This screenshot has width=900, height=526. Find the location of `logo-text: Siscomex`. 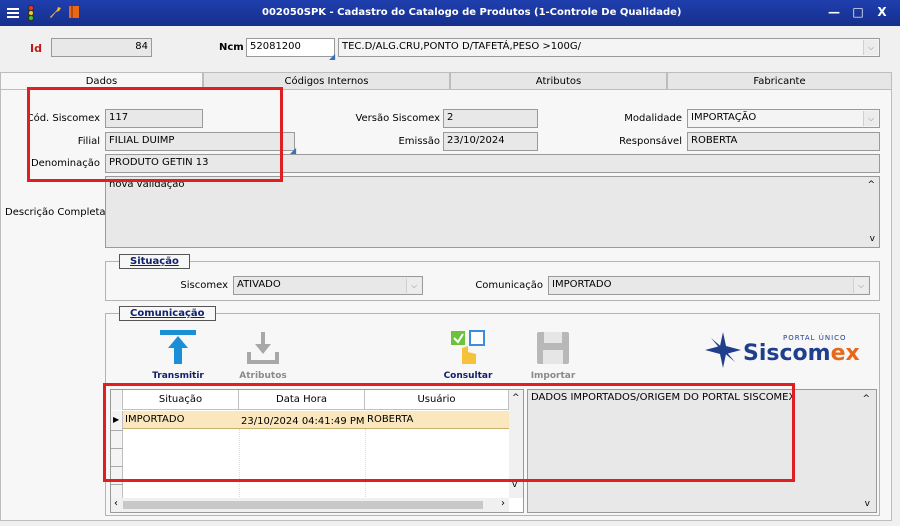

logo-text: Siscomex is located at coordinates (801, 354).